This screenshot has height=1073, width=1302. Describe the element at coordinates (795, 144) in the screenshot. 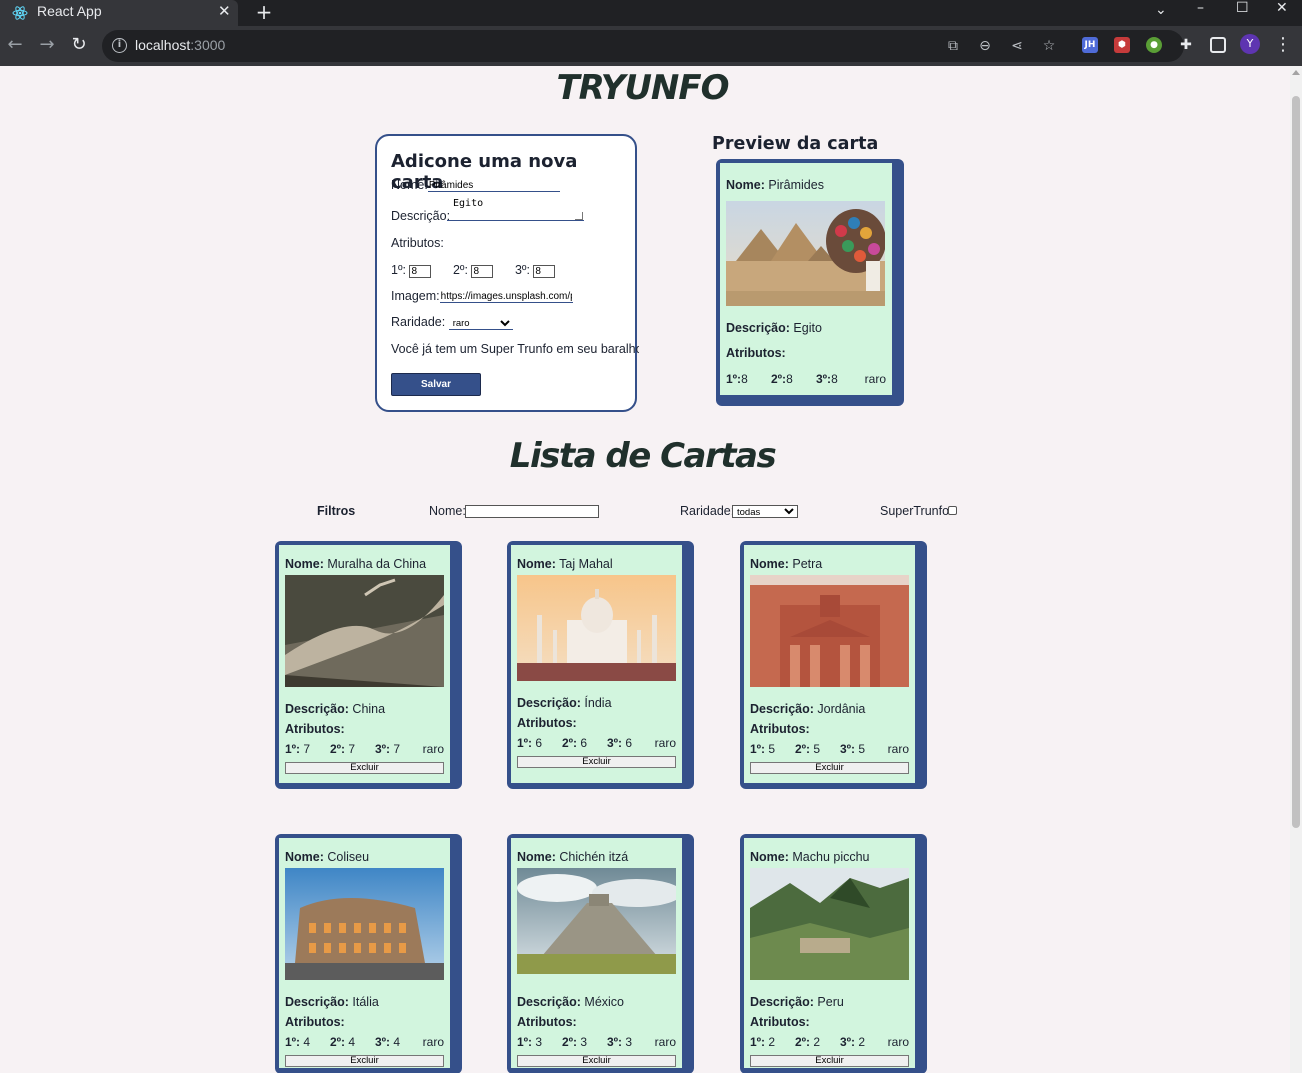

I see `preview-title: Preview da carta` at that location.